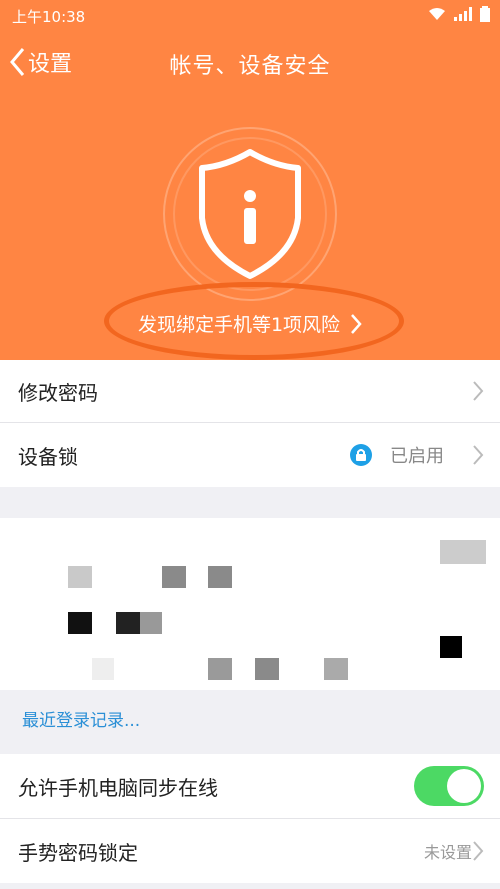  I want to click on device-lock-label: 设备锁, so click(48, 456).